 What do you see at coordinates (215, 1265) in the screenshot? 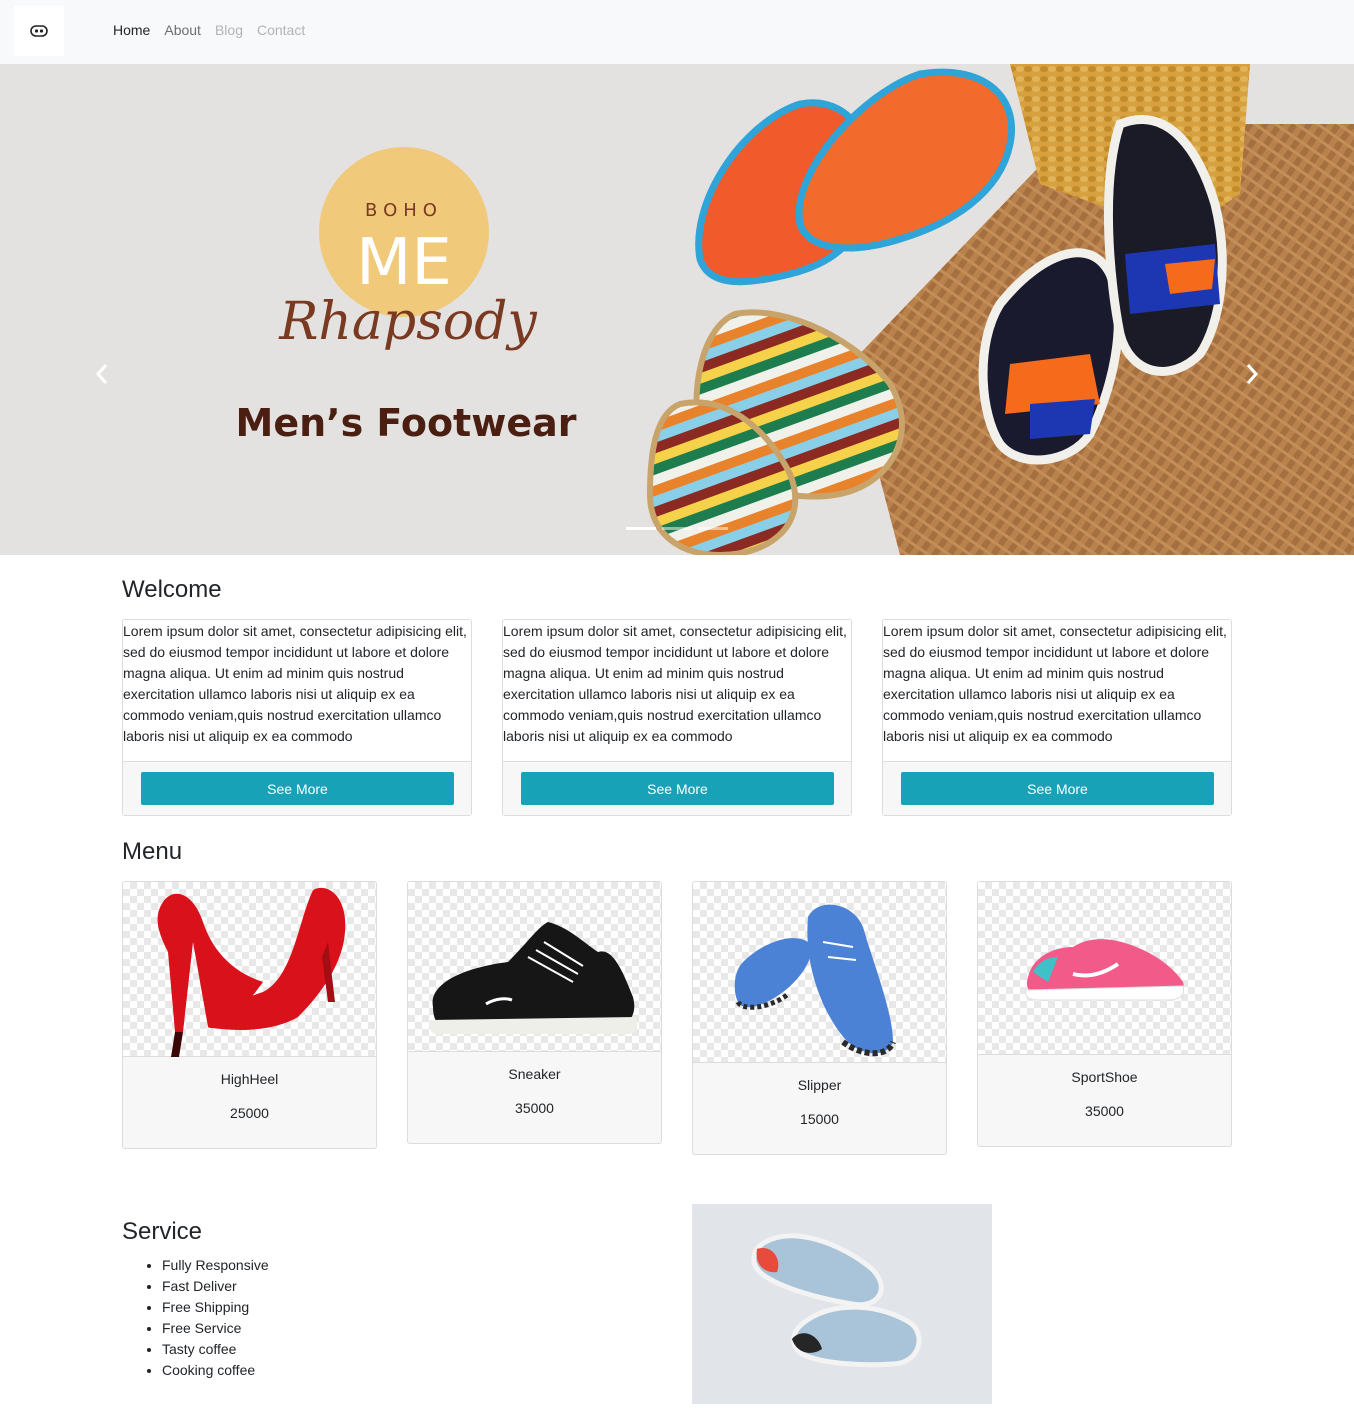
I see `service-list-item: Fully Responsive` at bounding box center [215, 1265].